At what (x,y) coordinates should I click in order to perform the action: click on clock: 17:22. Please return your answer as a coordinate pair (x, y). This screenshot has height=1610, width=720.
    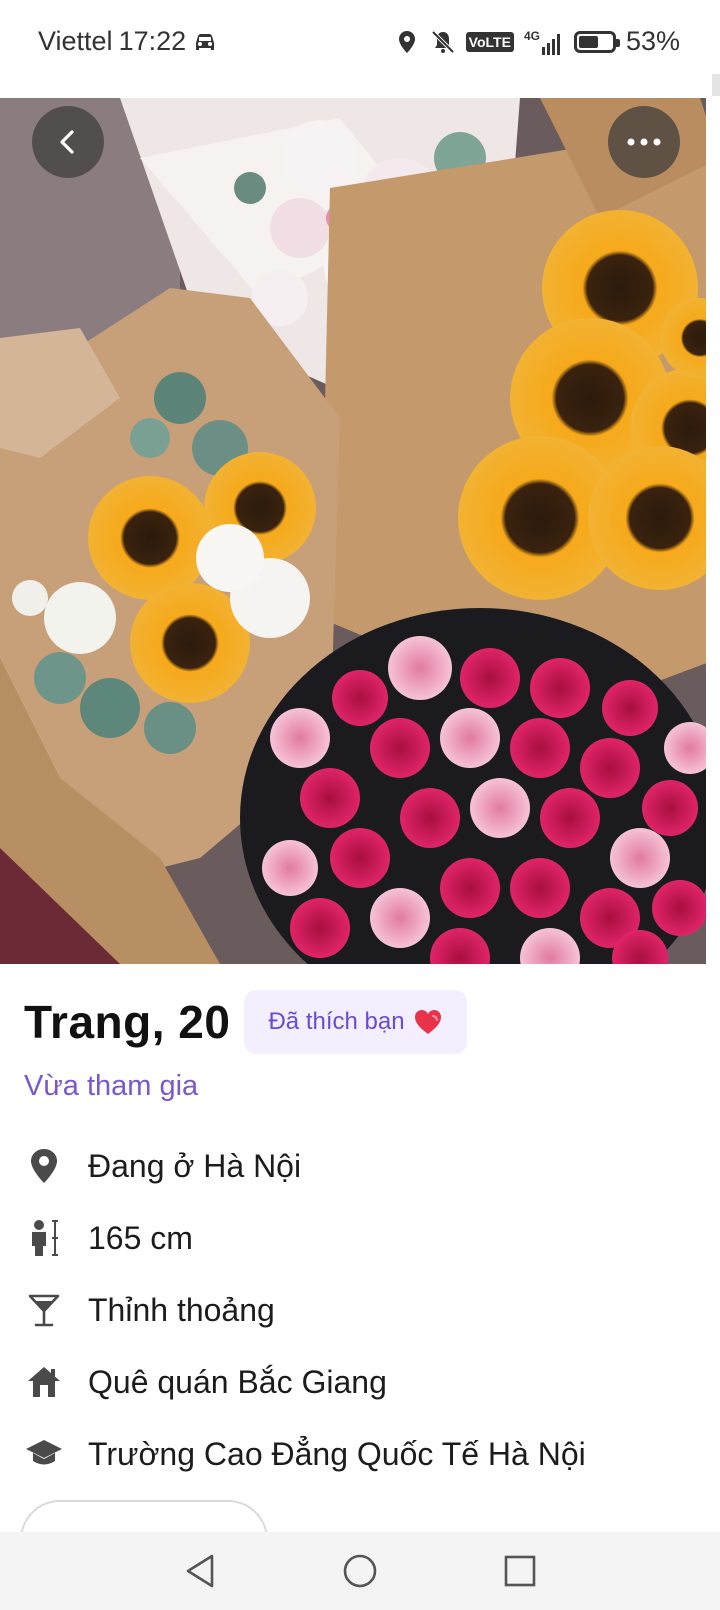
    Looking at the image, I should click on (152, 41).